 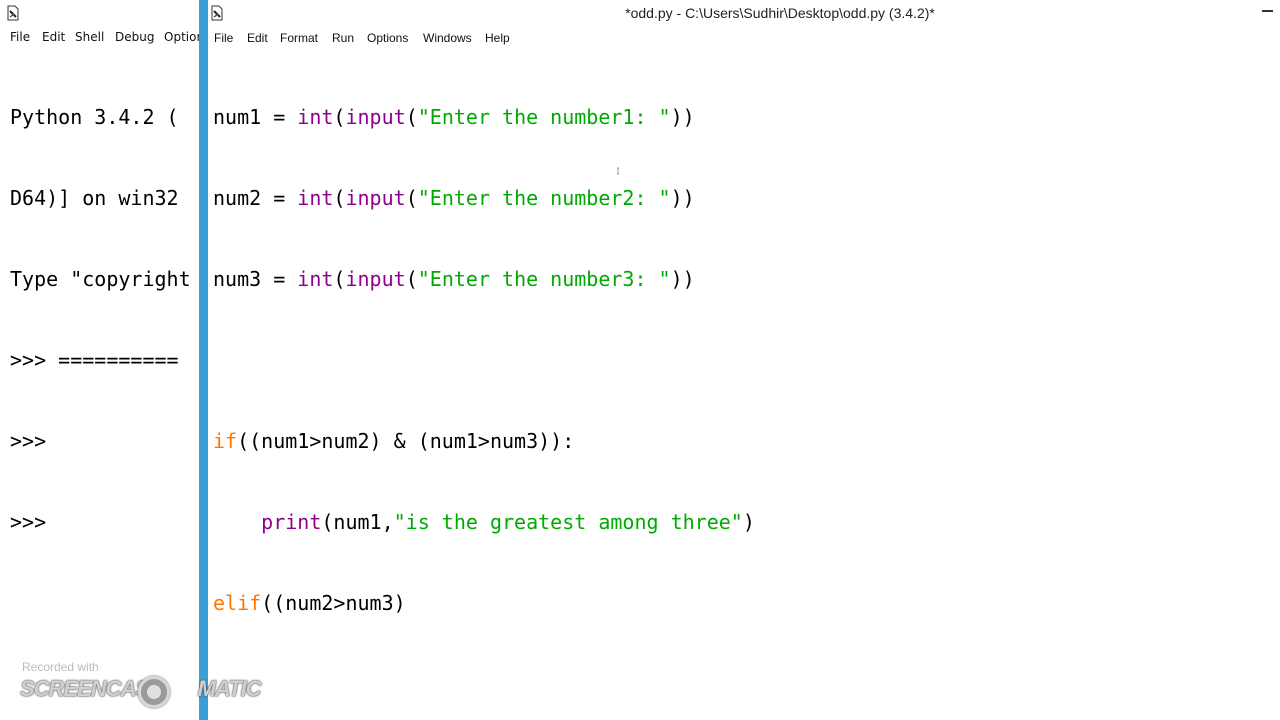 I want to click on watermark-recorded-text: Recorded with, so click(x=60, y=667).